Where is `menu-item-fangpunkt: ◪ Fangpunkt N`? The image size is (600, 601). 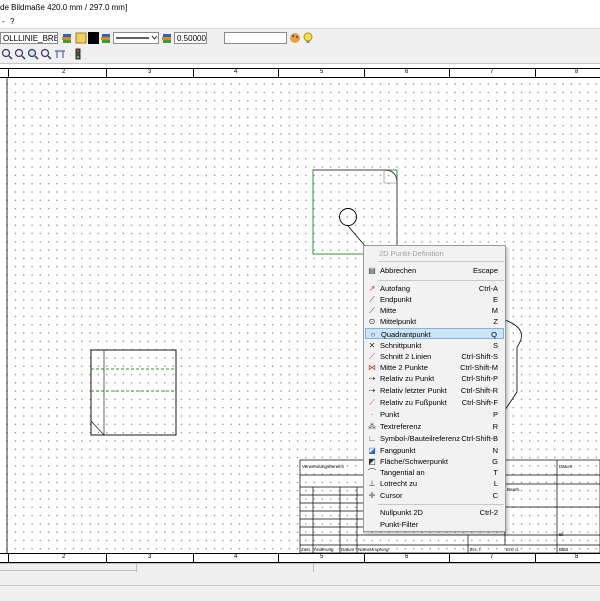 menu-item-fangpunkt: ◪ Fangpunkt N is located at coordinates (434, 450).